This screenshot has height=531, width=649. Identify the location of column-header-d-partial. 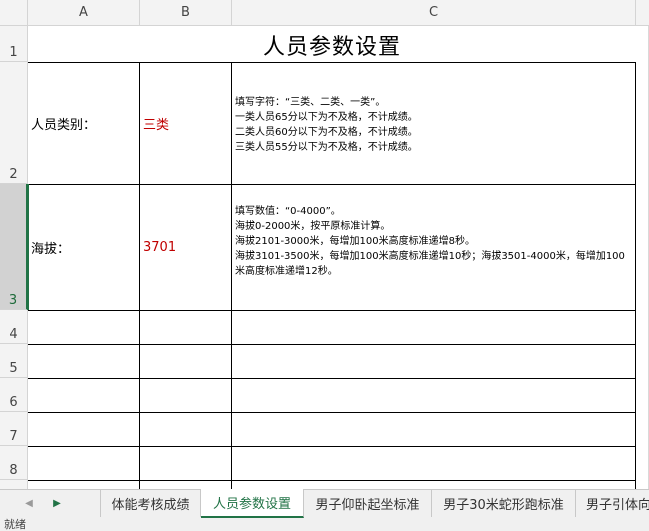
(642, 13).